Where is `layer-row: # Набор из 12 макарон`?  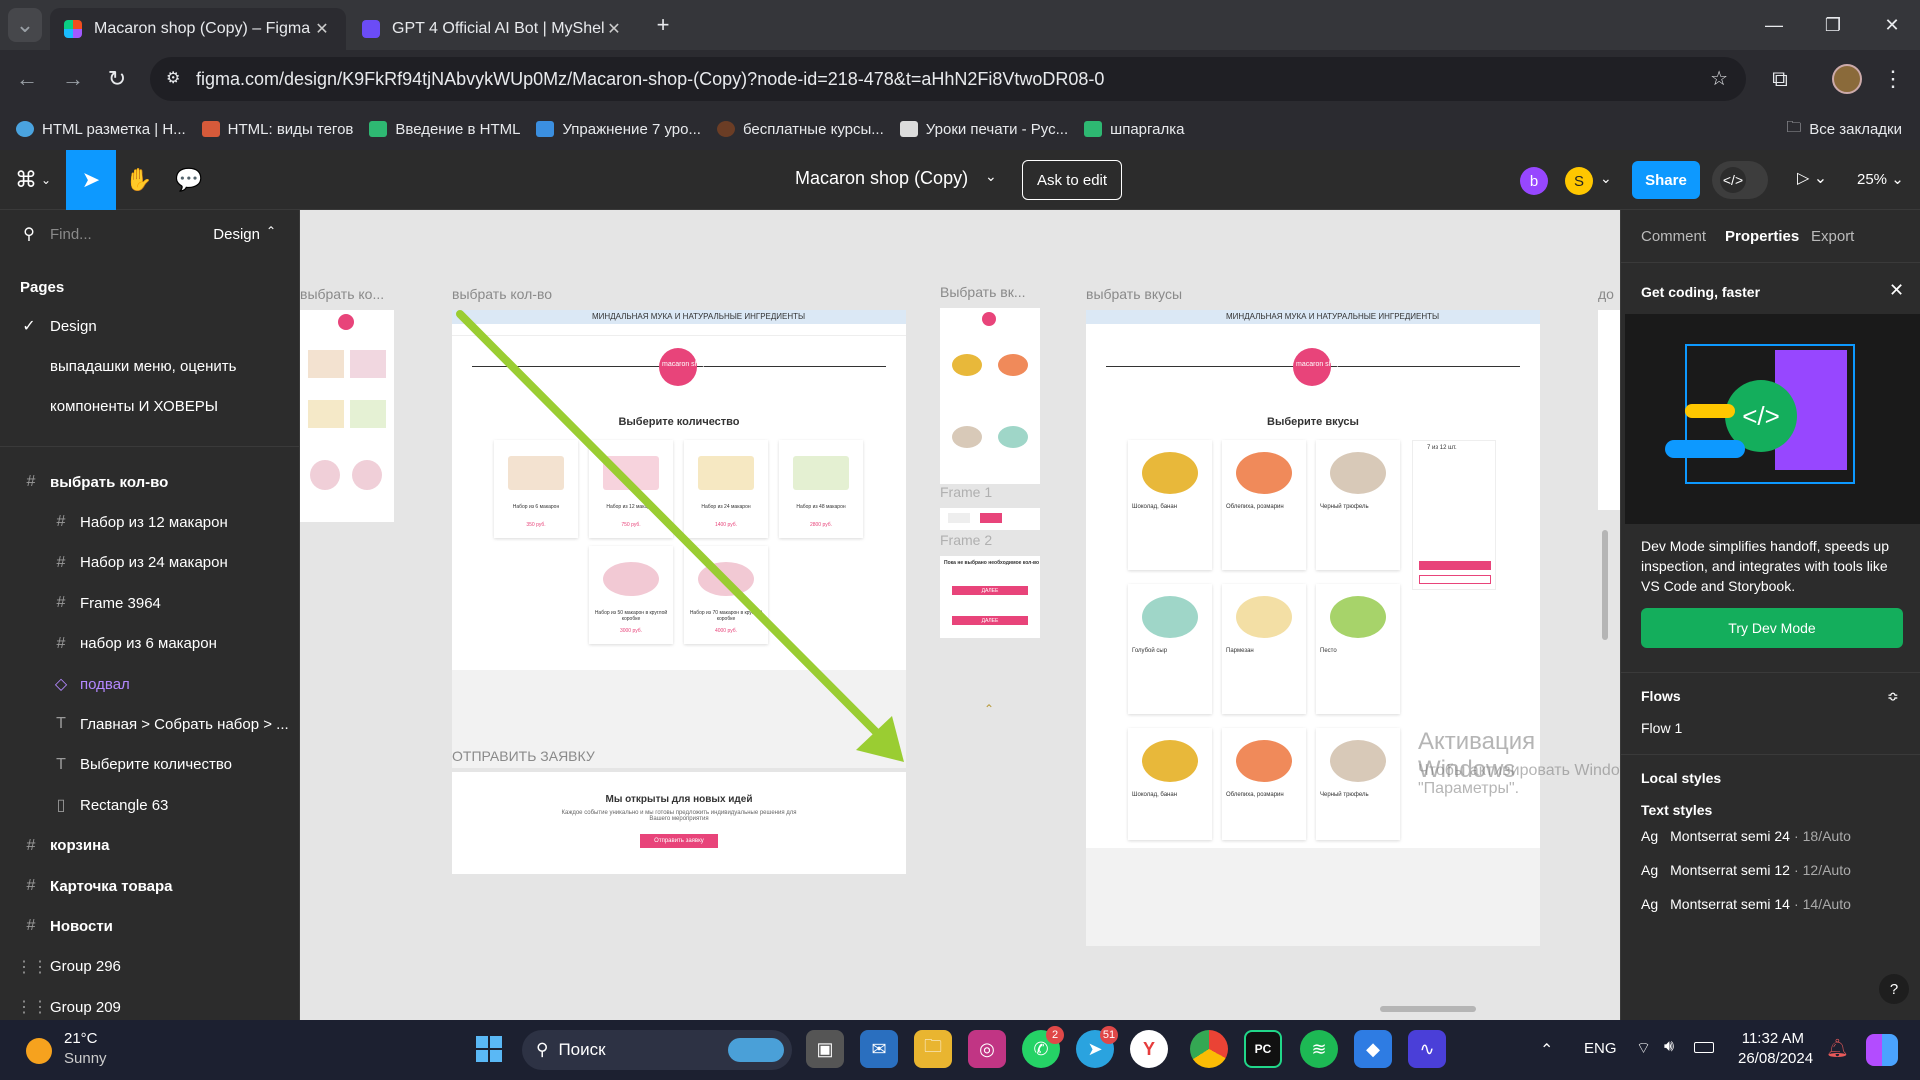
layer-row: # Набор из 12 макарон is located at coordinates (150, 522).